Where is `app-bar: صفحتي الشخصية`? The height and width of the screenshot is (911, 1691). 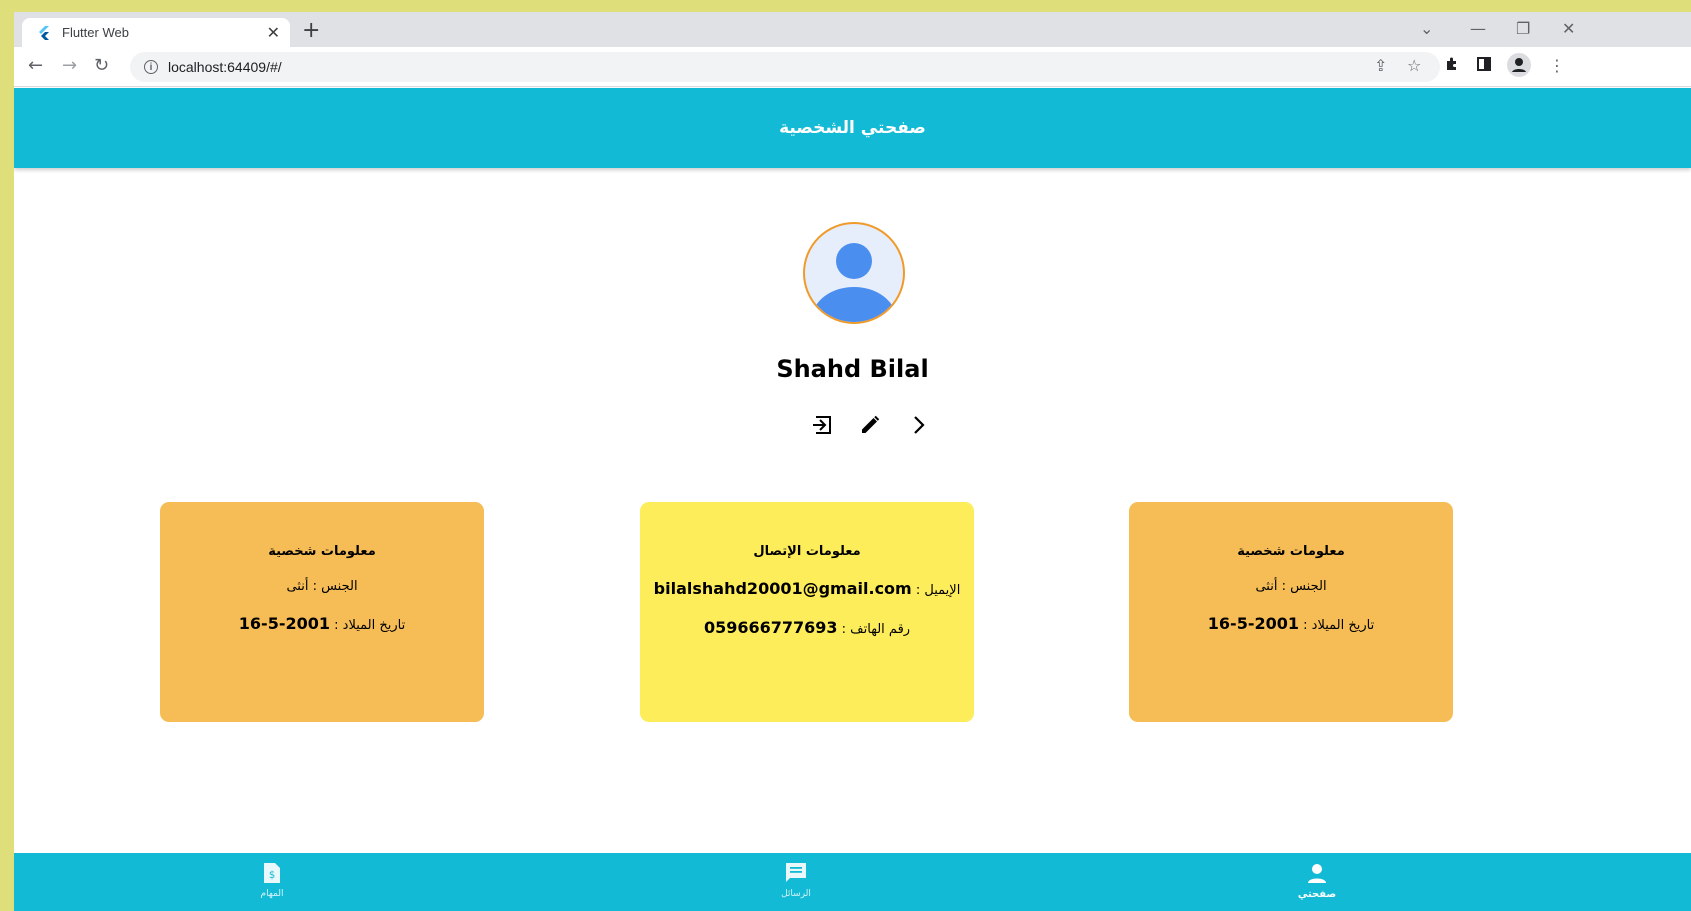
app-bar: صفحتي الشخصية is located at coordinates (852, 128).